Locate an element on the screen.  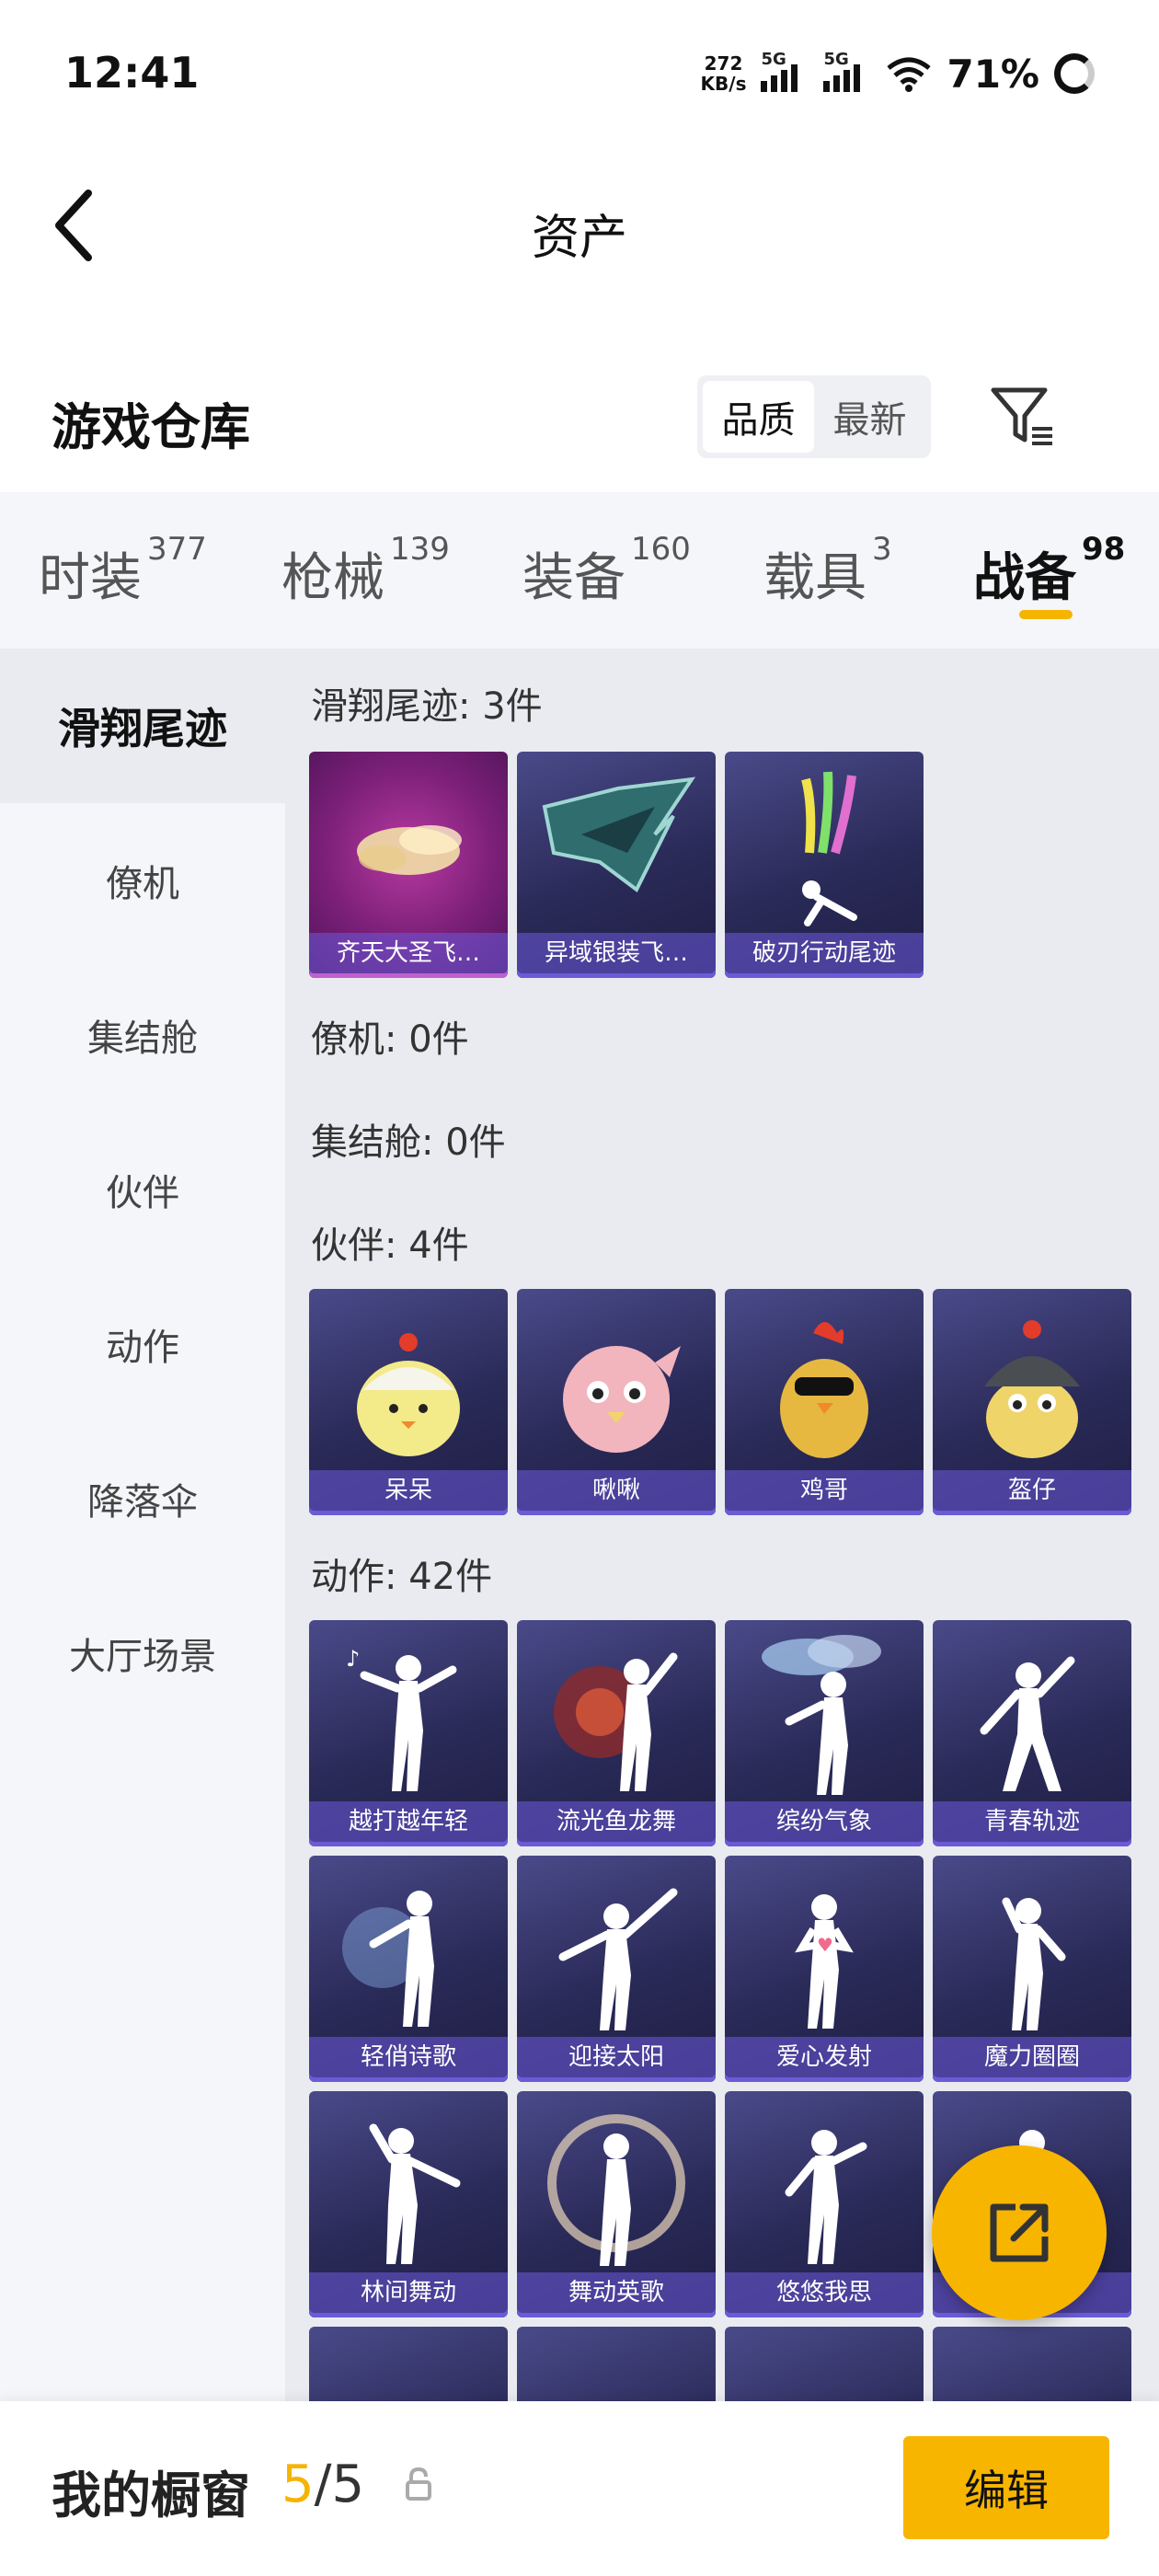
item-card: 轻俏诗歌 is located at coordinates (408, 1969).